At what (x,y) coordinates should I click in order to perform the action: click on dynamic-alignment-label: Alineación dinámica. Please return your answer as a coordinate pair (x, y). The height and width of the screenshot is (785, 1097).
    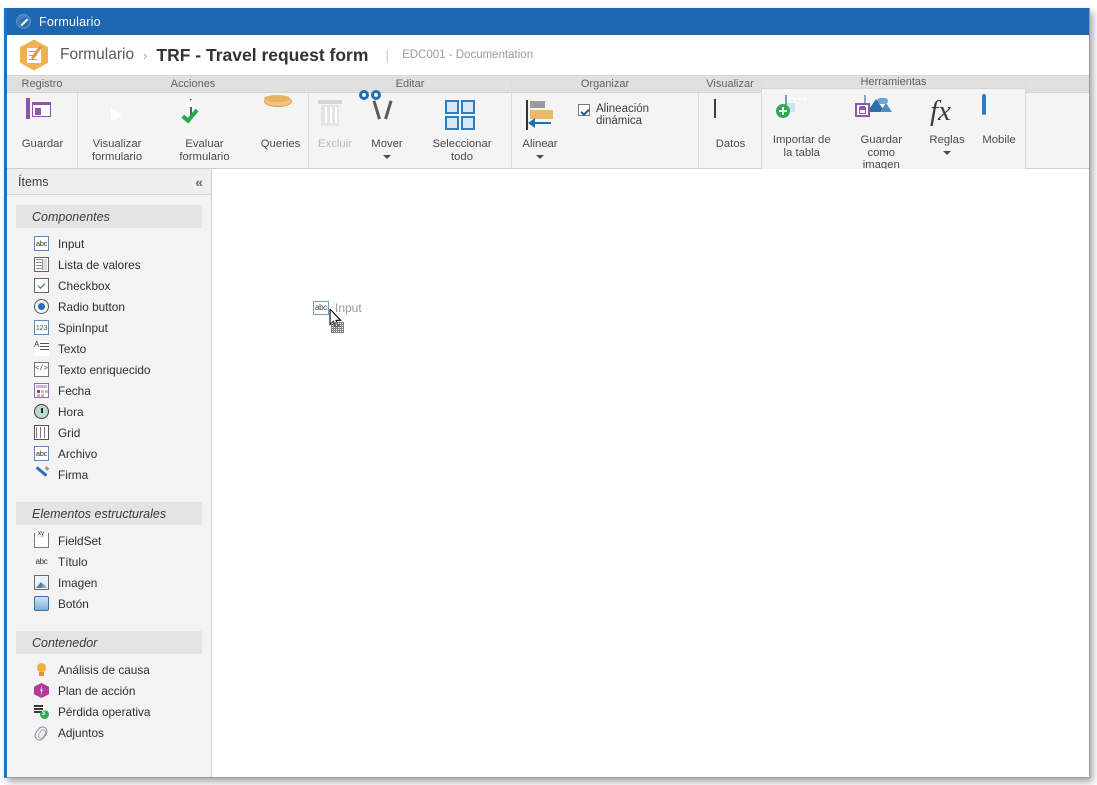
    Looking at the image, I should click on (623, 115).